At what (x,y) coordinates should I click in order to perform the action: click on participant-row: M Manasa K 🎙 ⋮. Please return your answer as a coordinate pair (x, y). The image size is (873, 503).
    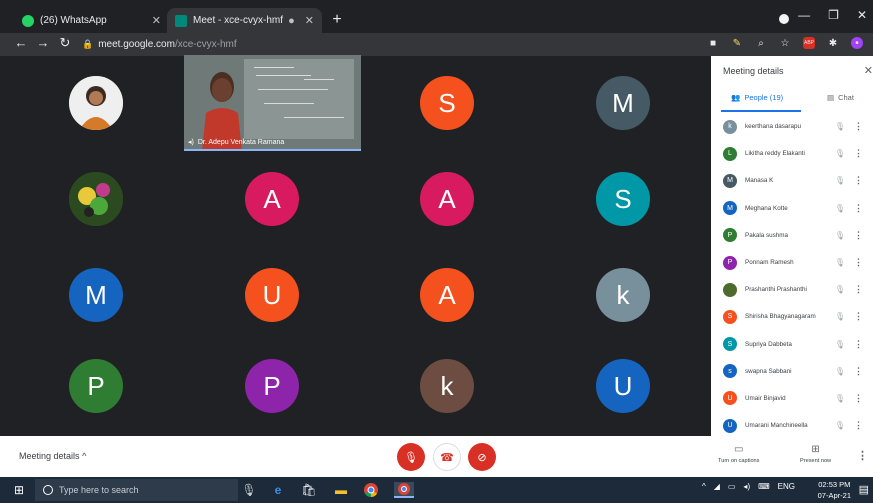
    Looking at the image, I should click on (792, 180).